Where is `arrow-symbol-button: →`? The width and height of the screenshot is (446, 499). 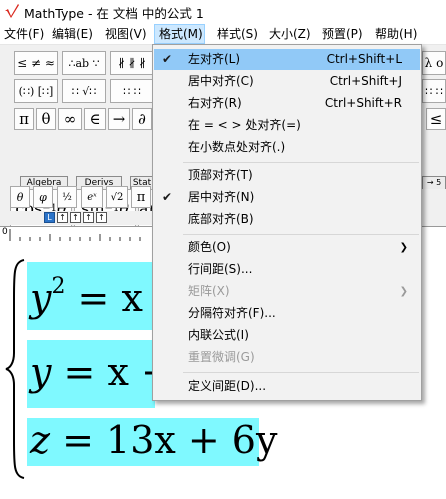
arrow-symbol-button: → is located at coordinates (119, 119).